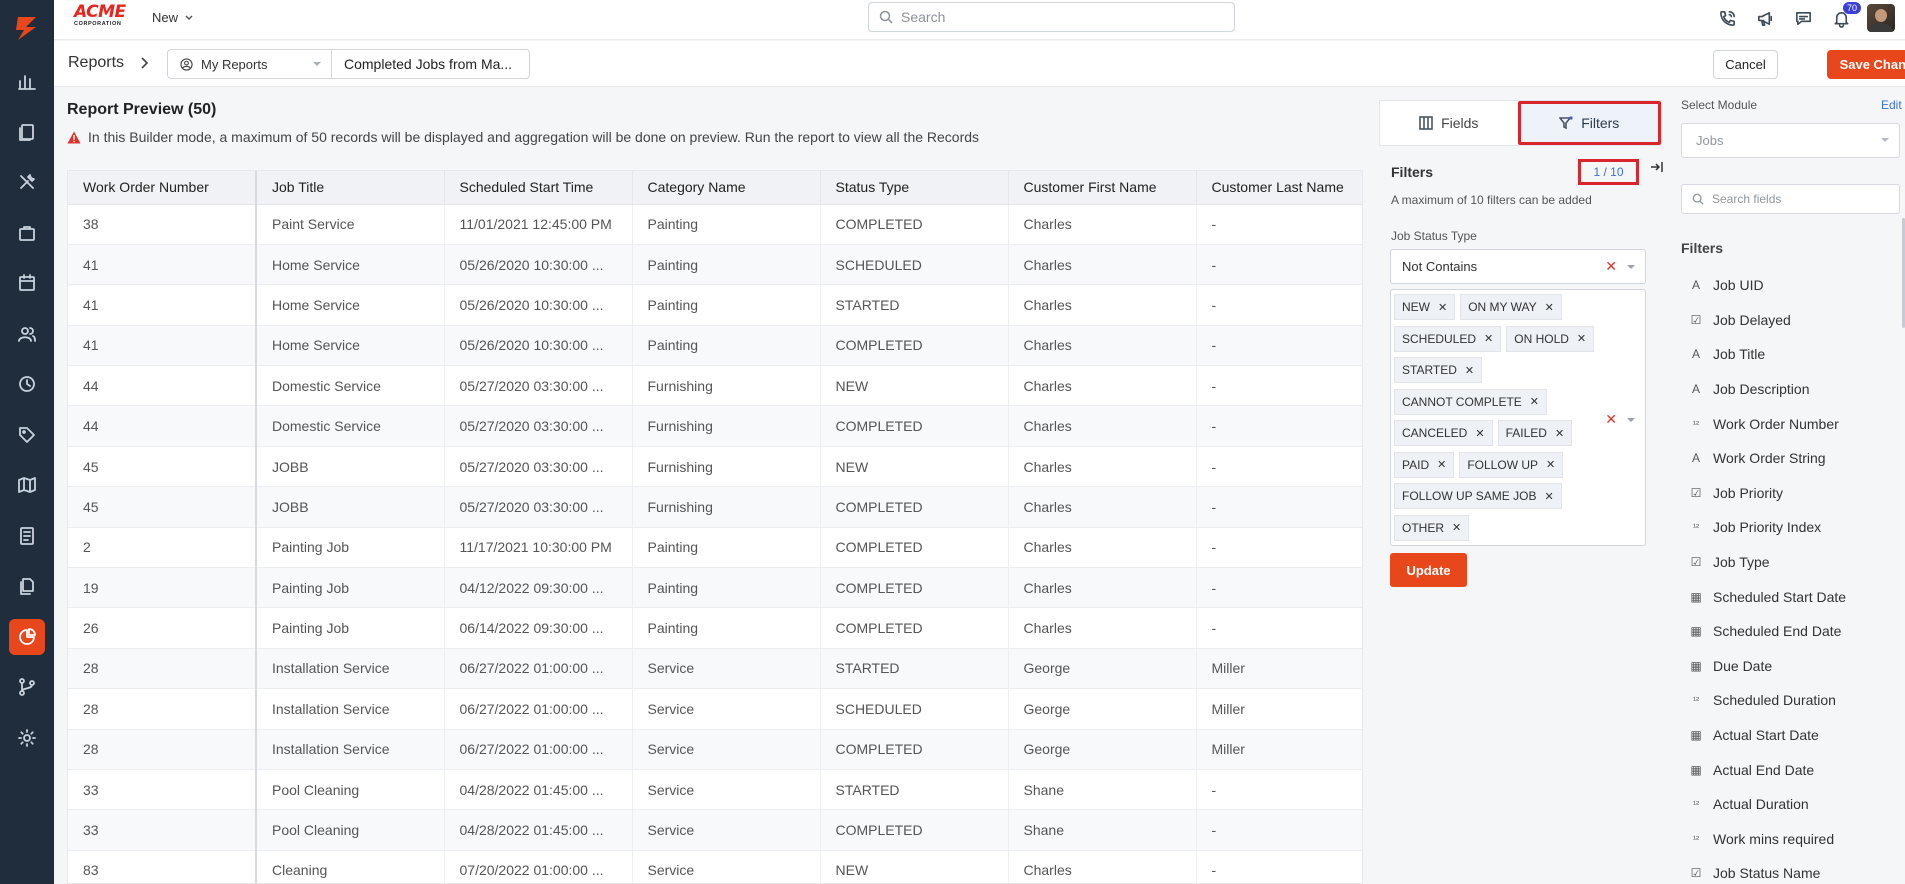 The height and width of the screenshot is (884, 1905). Describe the element at coordinates (1891, 105) in the screenshot. I see `edit-link: Edit` at that location.